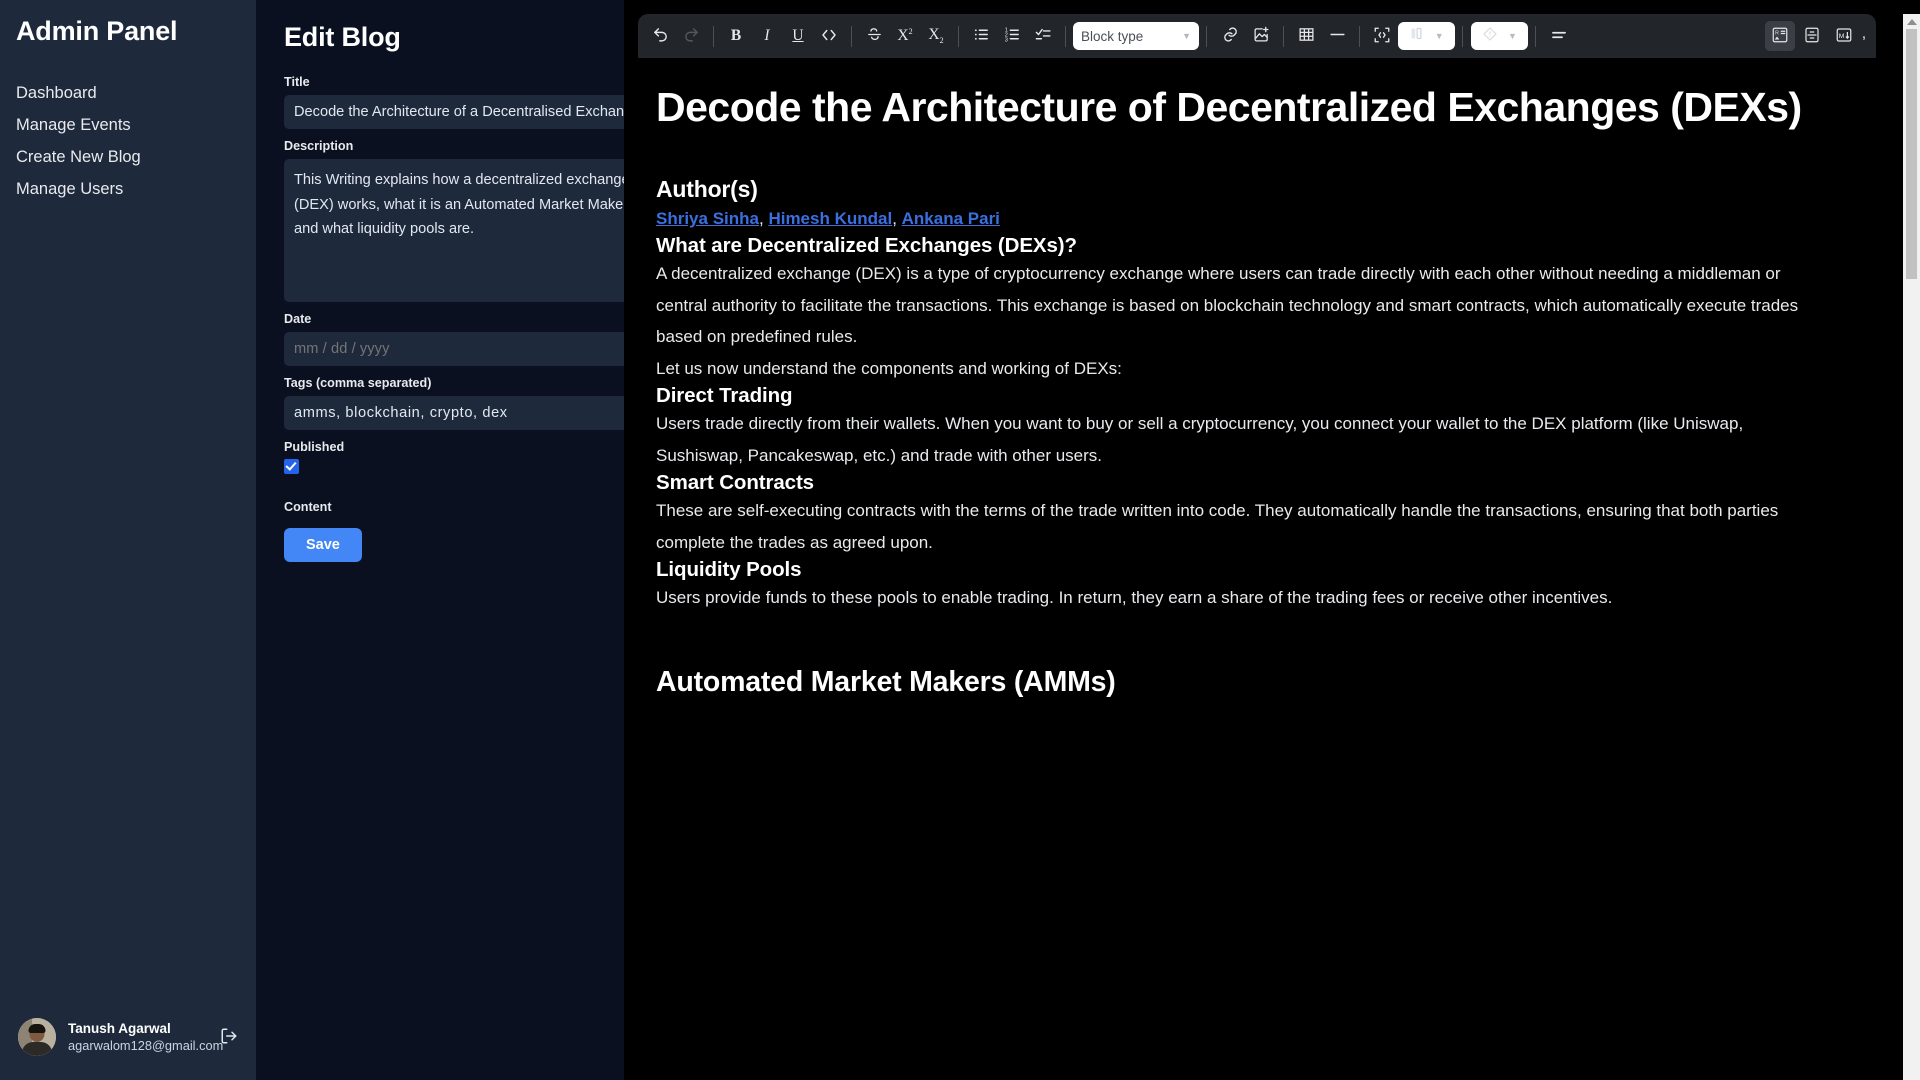  I want to click on user-email: agarwalom128@gmail.com, so click(146, 1045).